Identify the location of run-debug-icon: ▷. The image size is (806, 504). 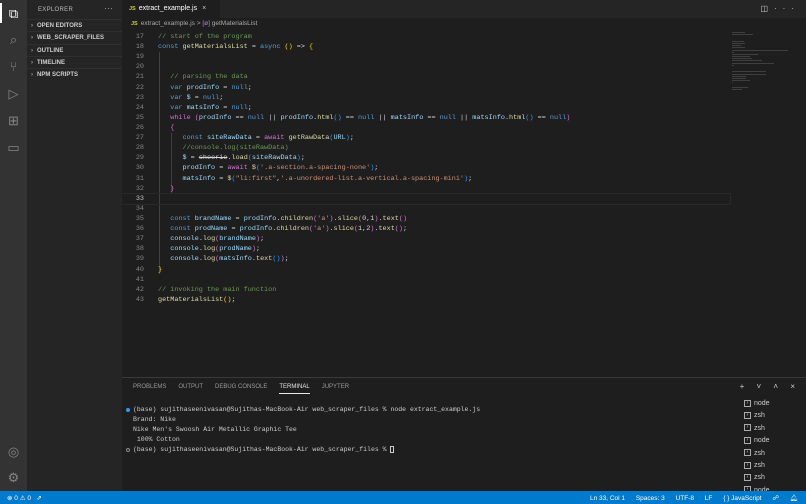
(13, 93).